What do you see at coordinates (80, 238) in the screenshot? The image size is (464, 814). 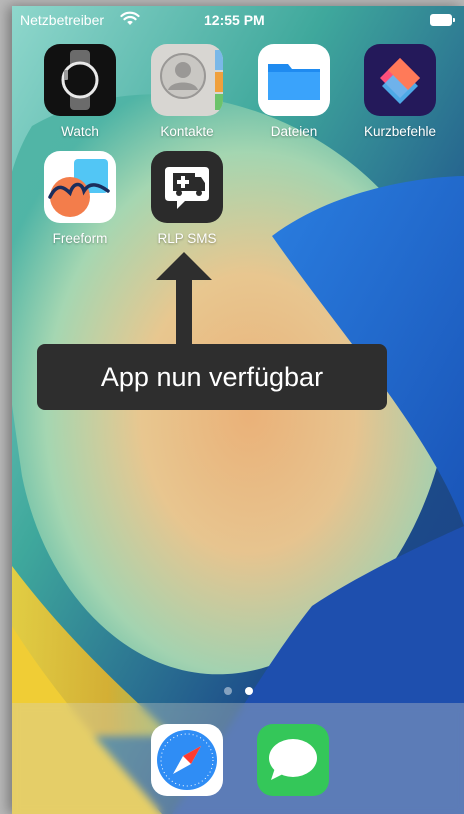 I see `app-label: Freeform` at bounding box center [80, 238].